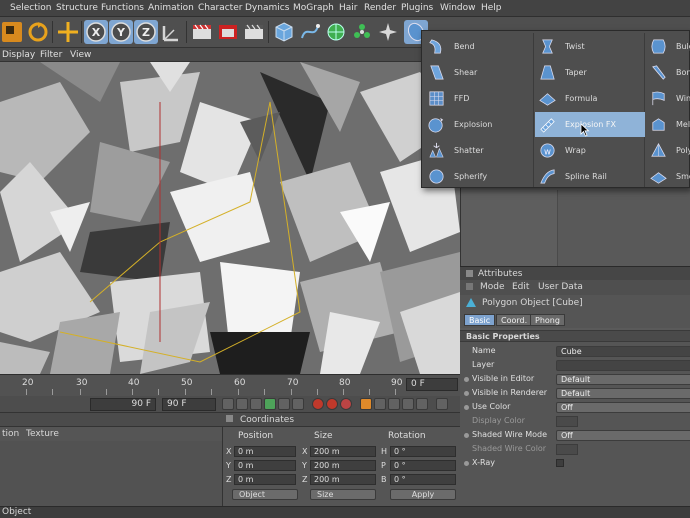 The height and width of the screenshot is (518, 690). I want to click on layer-field, so click(623, 365).